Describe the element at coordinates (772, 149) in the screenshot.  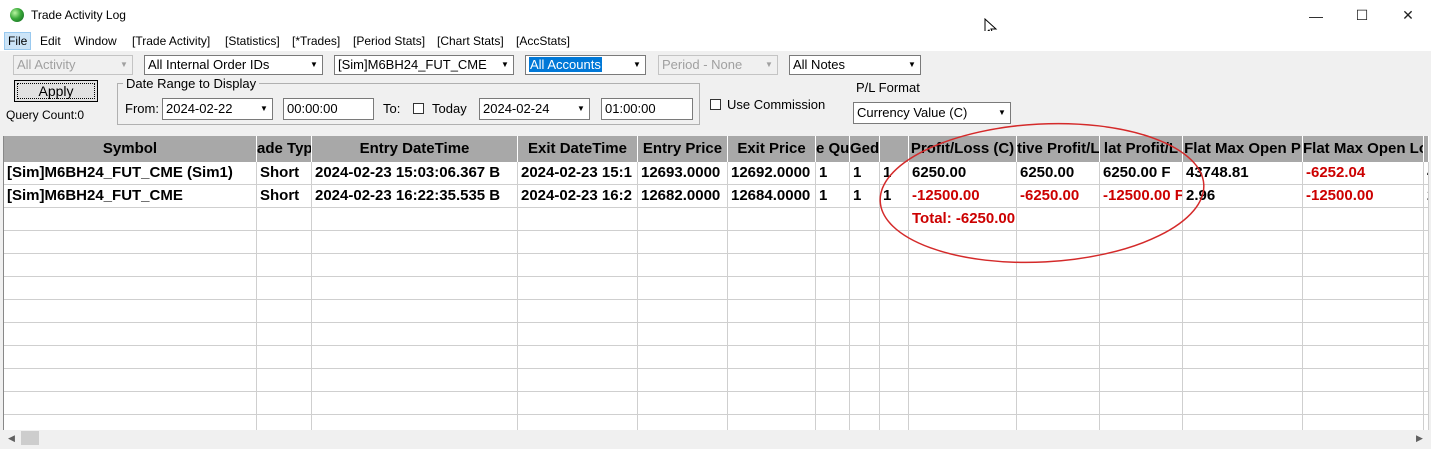
I see `column-header-exit-price: Exit Price` at that location.